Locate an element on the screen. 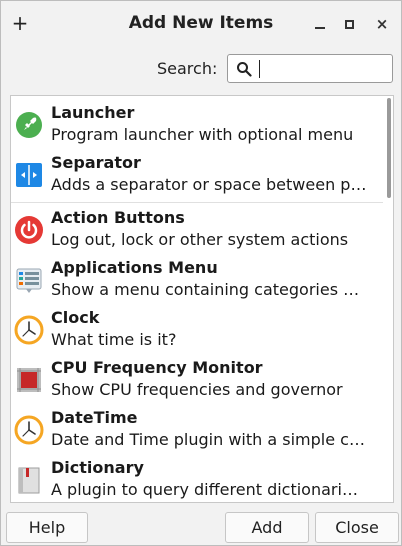 The image size is (402, 546). help-button: Help is located at coordinates (47, 527).